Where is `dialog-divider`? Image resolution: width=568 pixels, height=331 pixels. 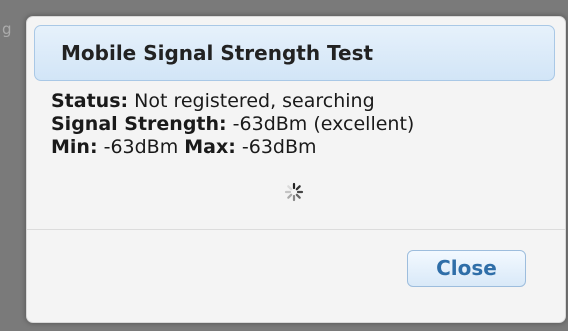
dialog-divider is located at coordinates (296, 229).